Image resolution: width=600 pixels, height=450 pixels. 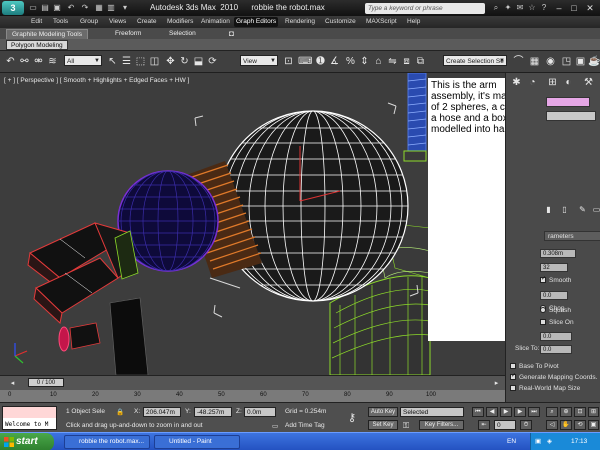 What do you see at coordinates (538, 441) in the screenshot?
I see `network-icon: ▣` at bounding box center [538, 441].